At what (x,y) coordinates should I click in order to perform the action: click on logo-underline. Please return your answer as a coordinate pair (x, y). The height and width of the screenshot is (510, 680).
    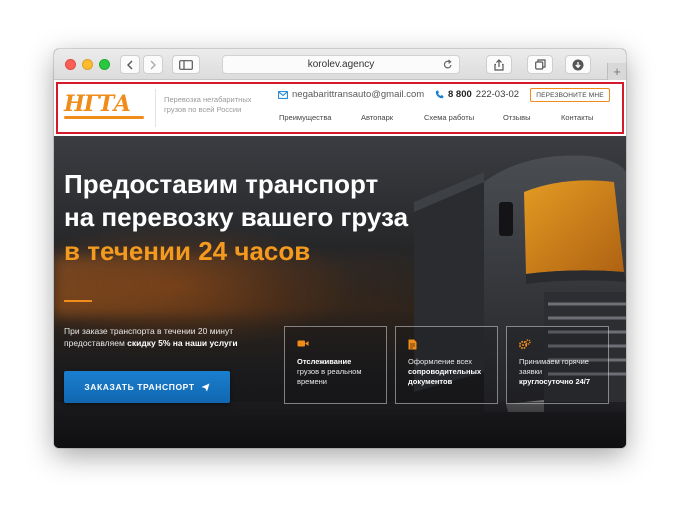
    Looking at the image, I should click on (104, 117).